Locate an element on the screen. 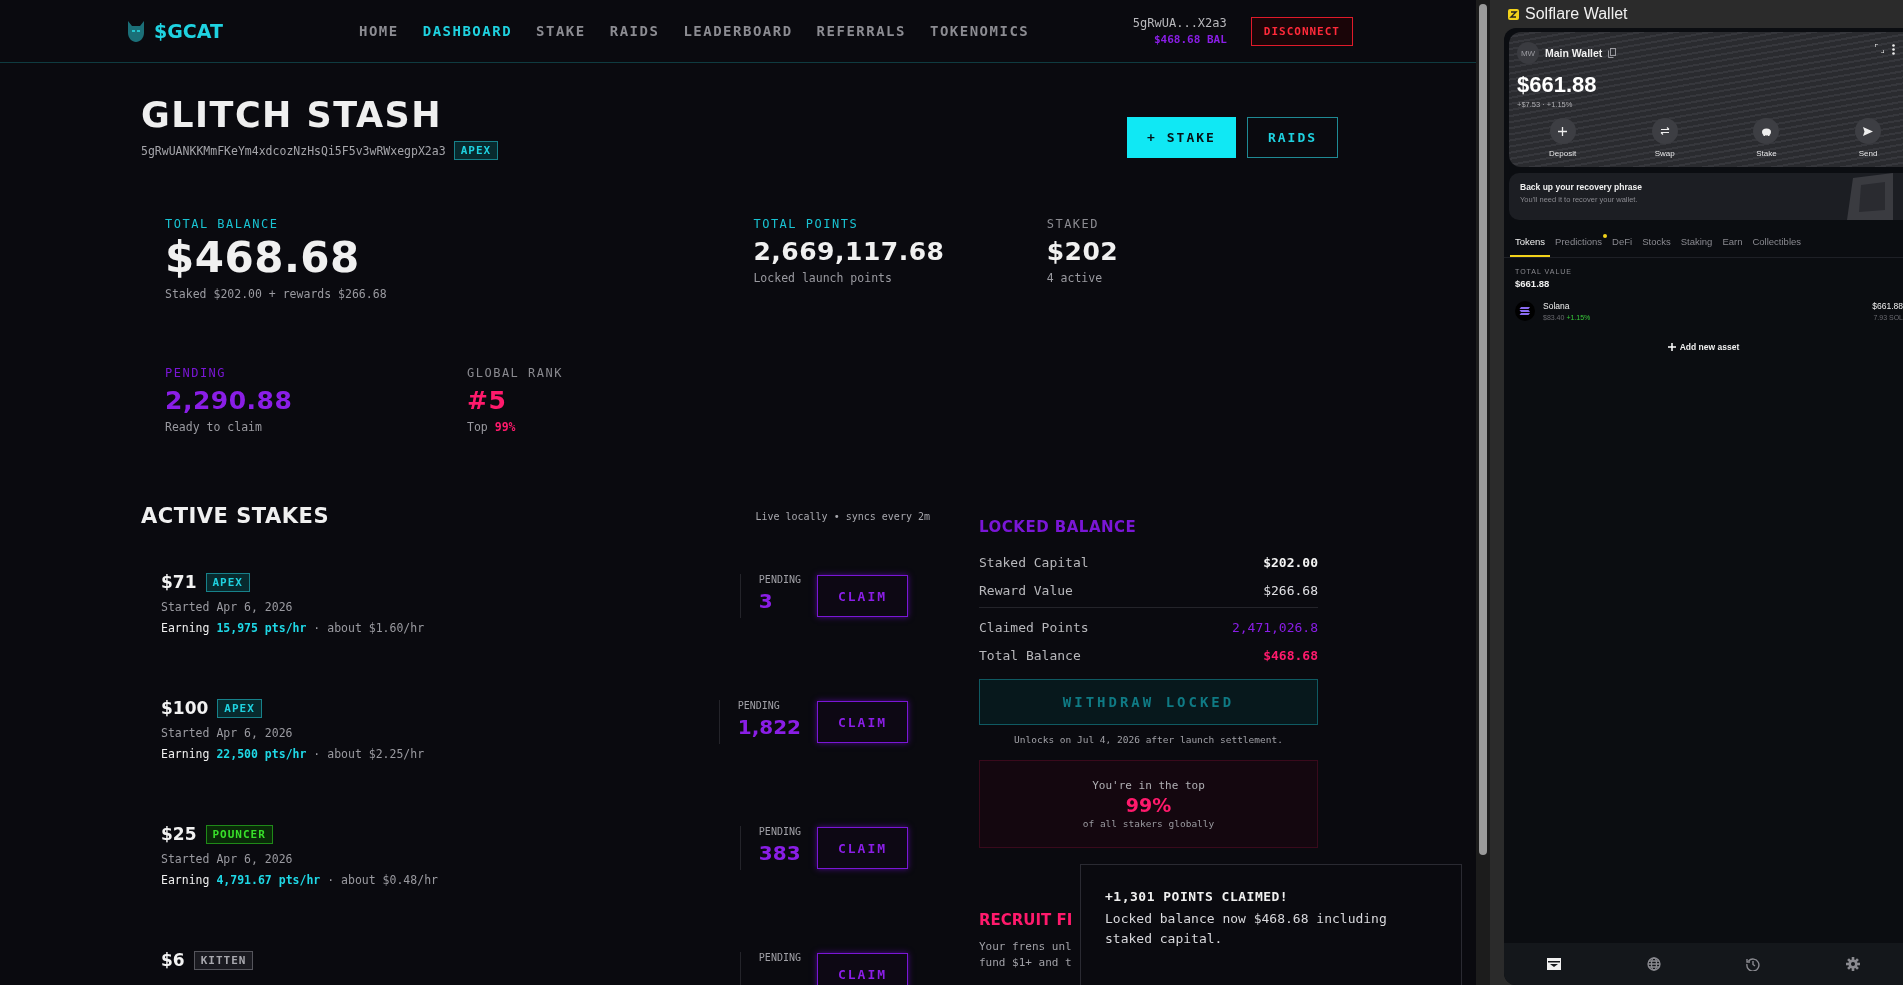 This screenshot has height=985, width=1903. cat-logo-icon is located at coordinates (136, 31).